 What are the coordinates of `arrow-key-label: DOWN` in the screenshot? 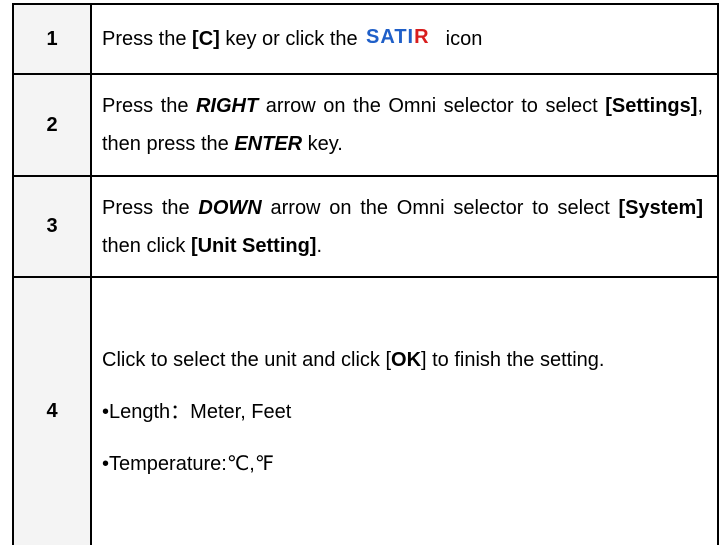 It's located at (230, 207).